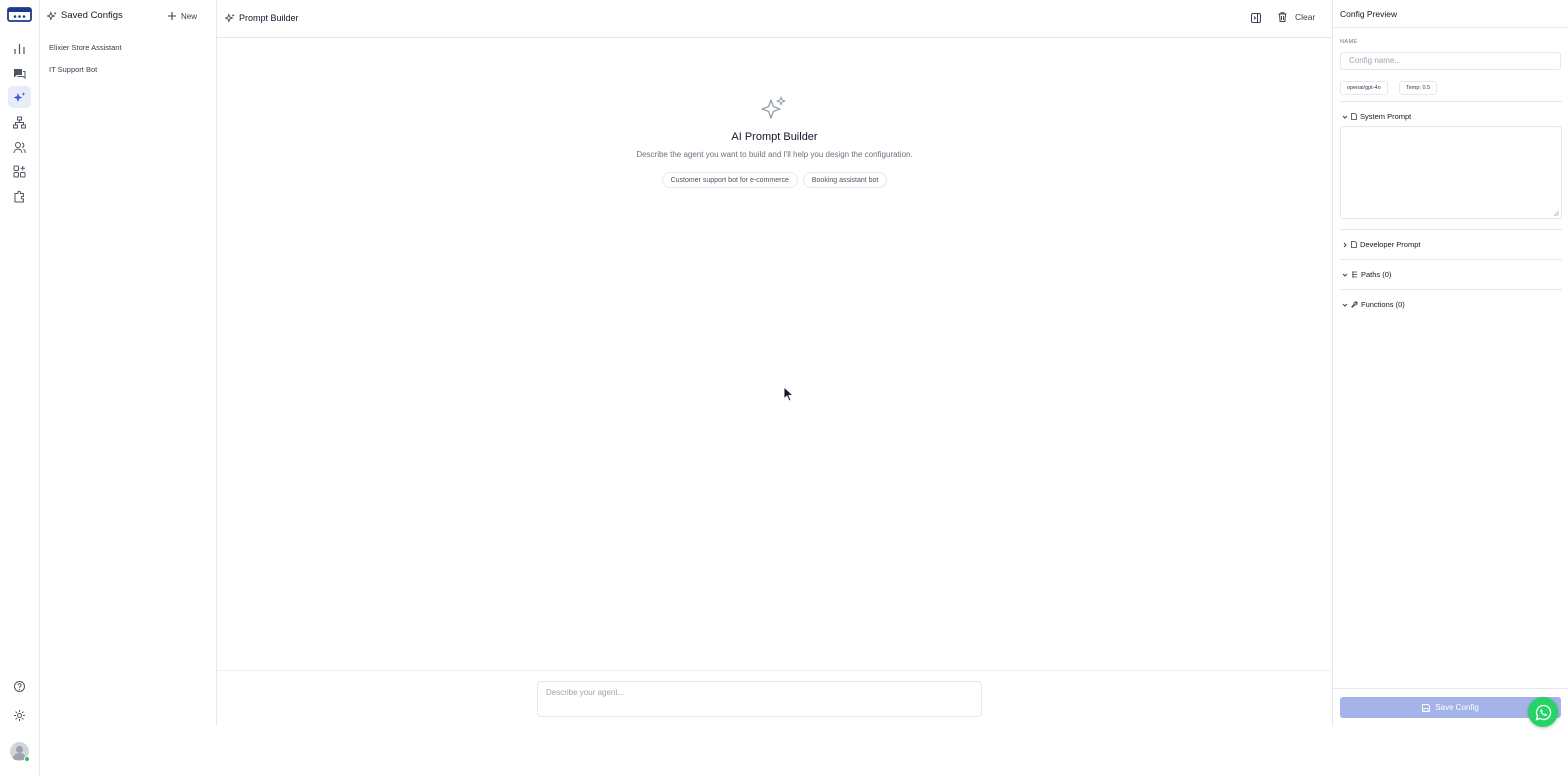  What do you see at coordinates (1418, 88) in the screenshot?
I see `temperature-badge: Temp: 0.5` at bounding box center [1418, 88].